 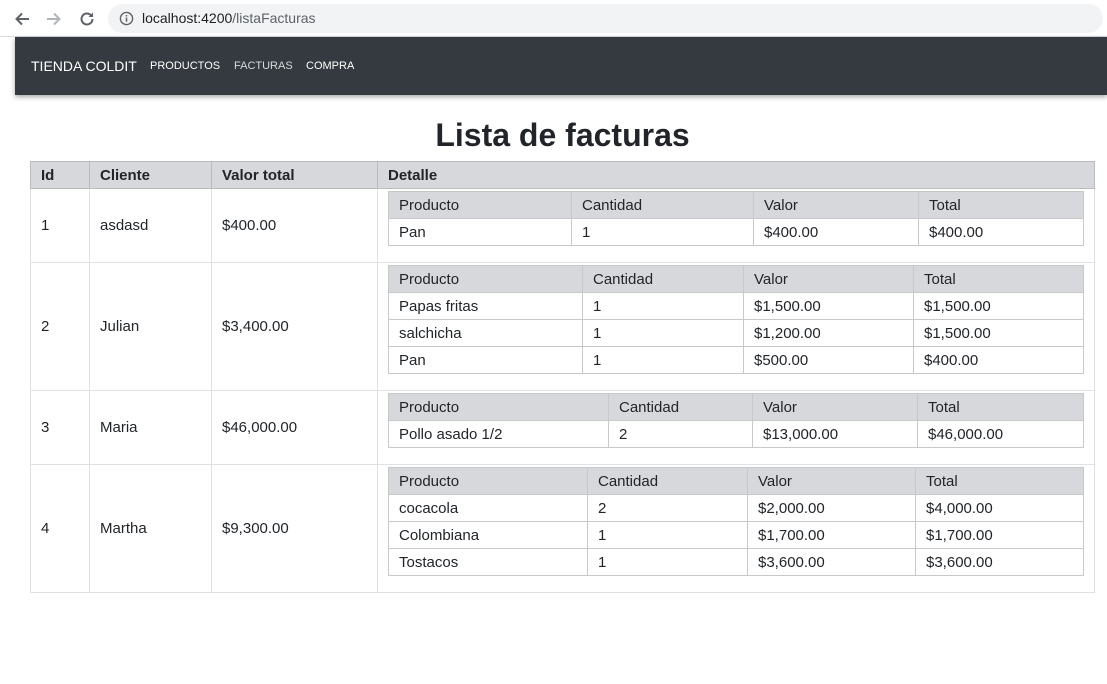 What do you see at coordinates (736, 232) in the screenshot?
I see `detail-row: Pan 1 $400.00 $400.00` at bounding box center [736, 232].